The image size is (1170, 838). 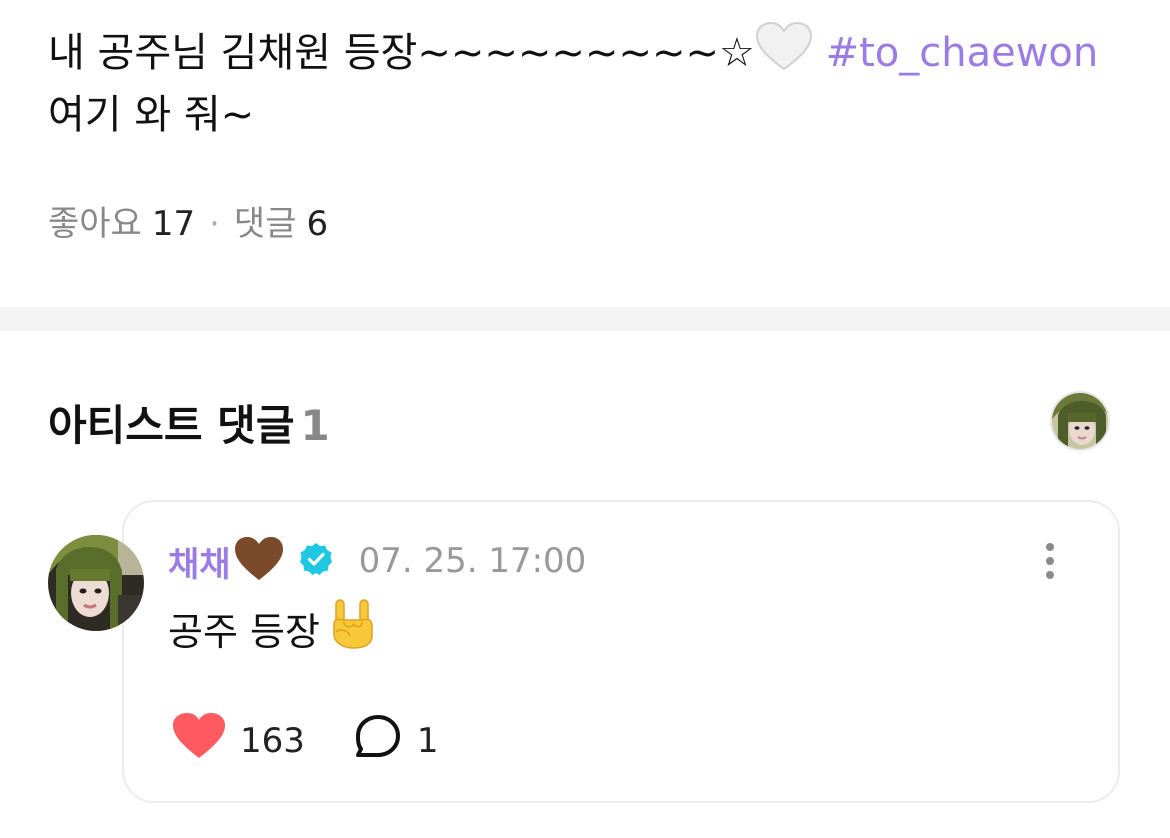 What do you see at coordinates (585, 319) in the screenshot?
I see `section-divider` at bounding box center [585, 319].